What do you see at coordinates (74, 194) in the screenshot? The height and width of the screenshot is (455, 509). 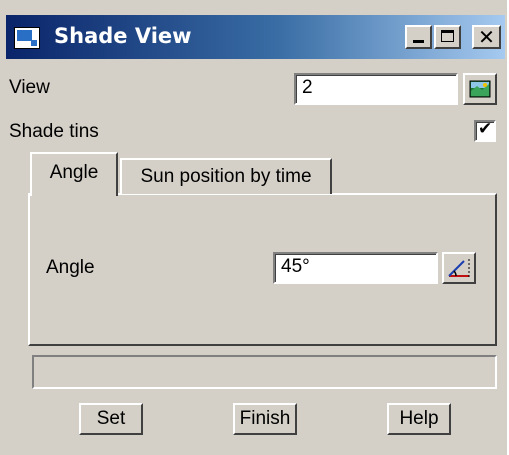 I see `active-tab-joiner` at bounding box center [74, 194].